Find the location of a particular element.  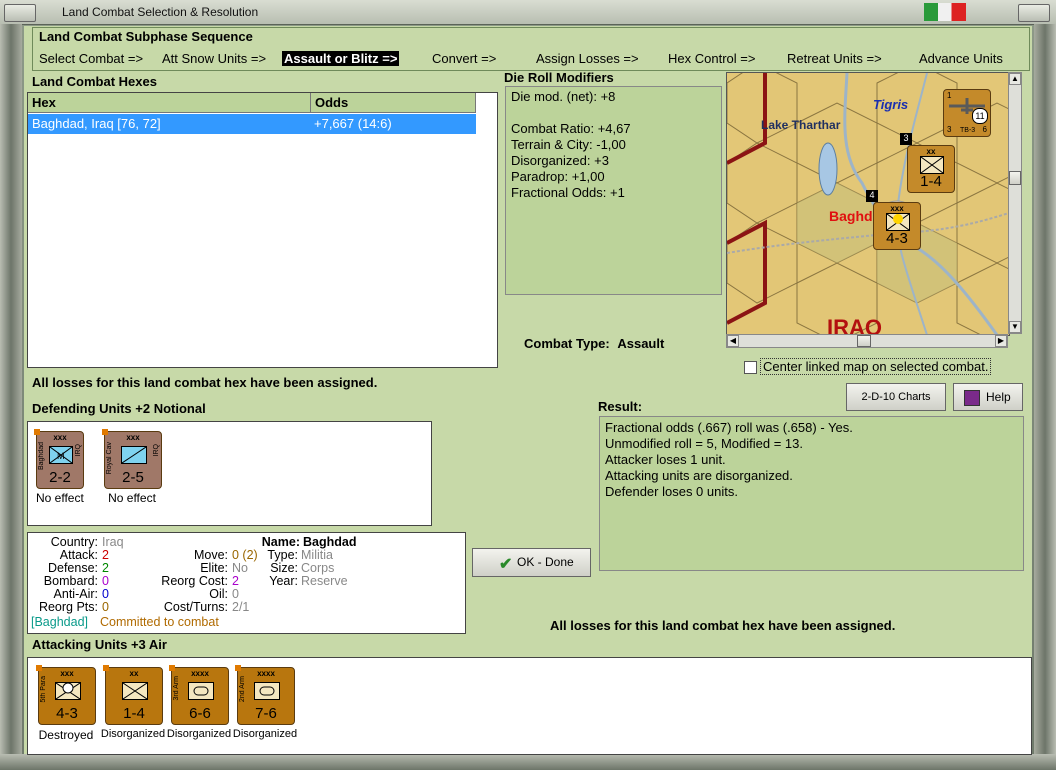

result-line: Defender loses 0 units. is located at coordinates (671, 491).